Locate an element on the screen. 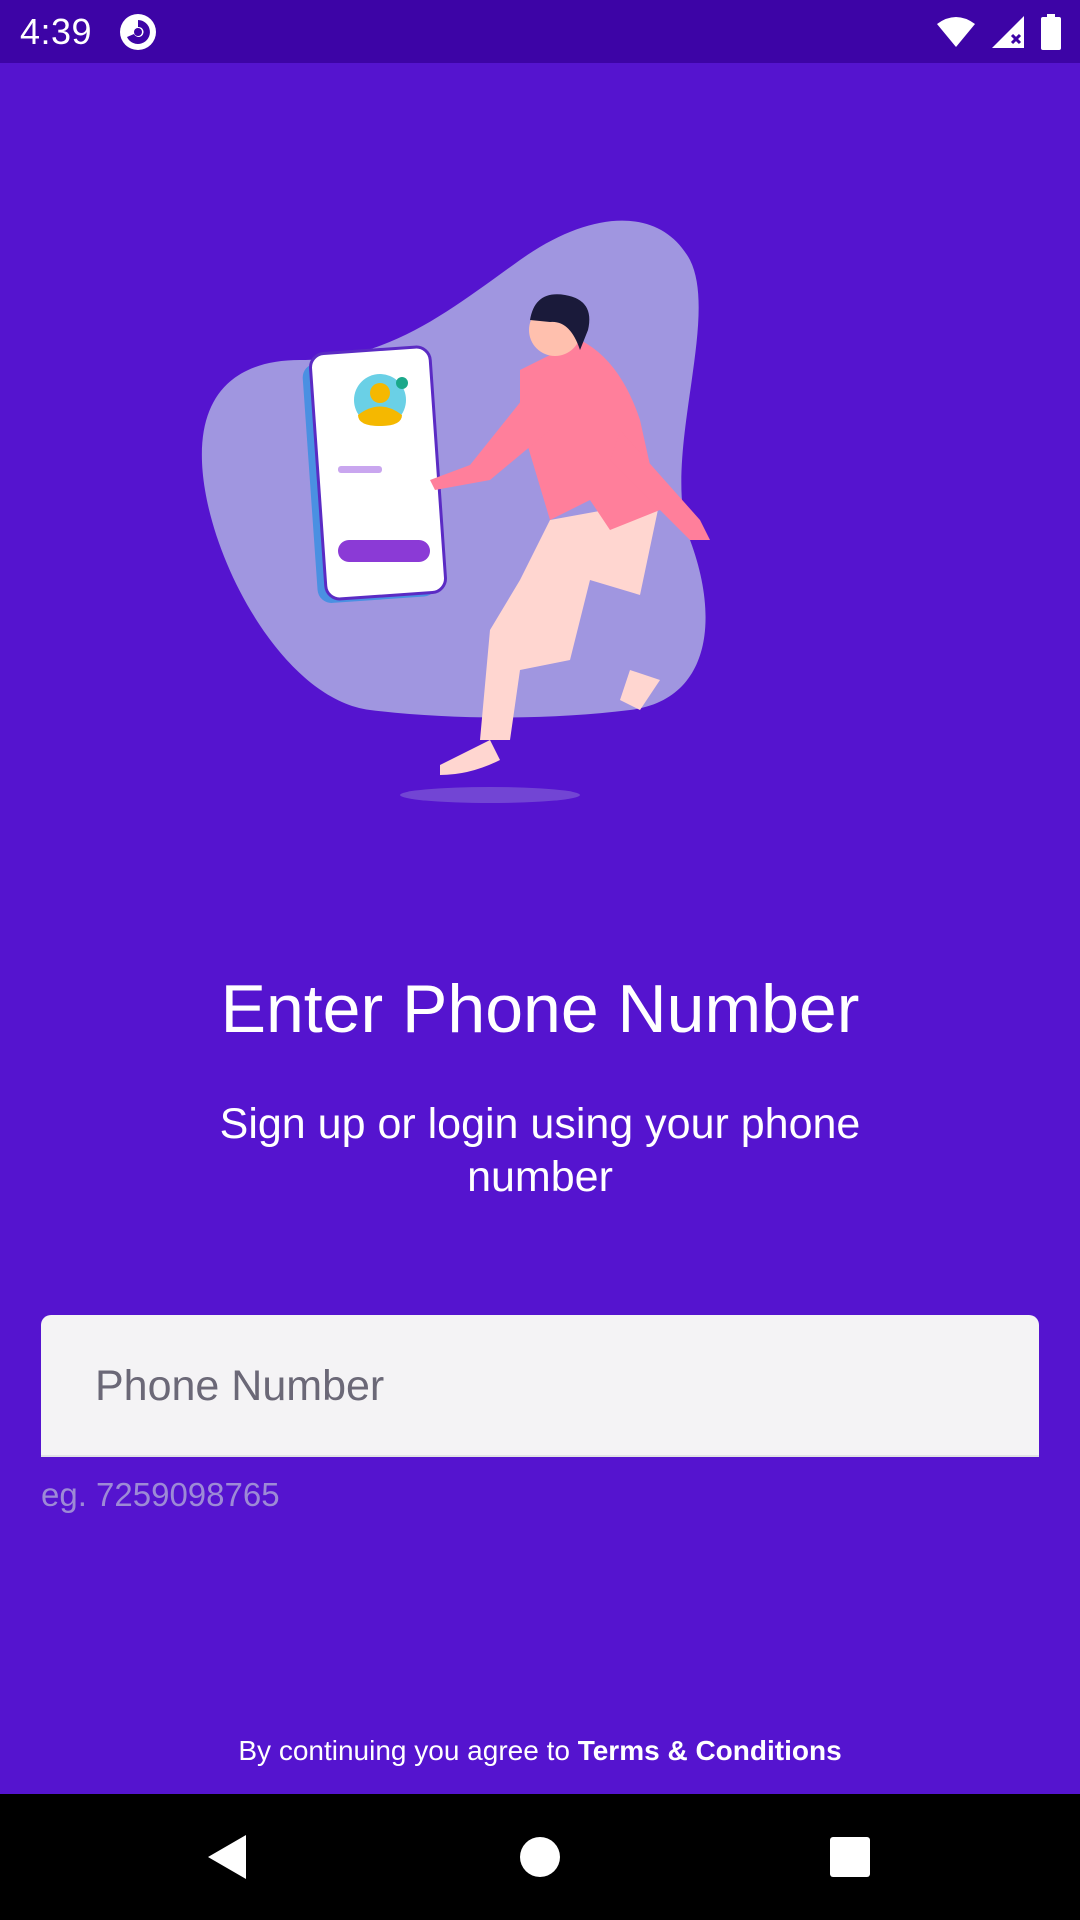  page-subtitle: Sign up or login using your phone number is located at coordinates (540, 1150).